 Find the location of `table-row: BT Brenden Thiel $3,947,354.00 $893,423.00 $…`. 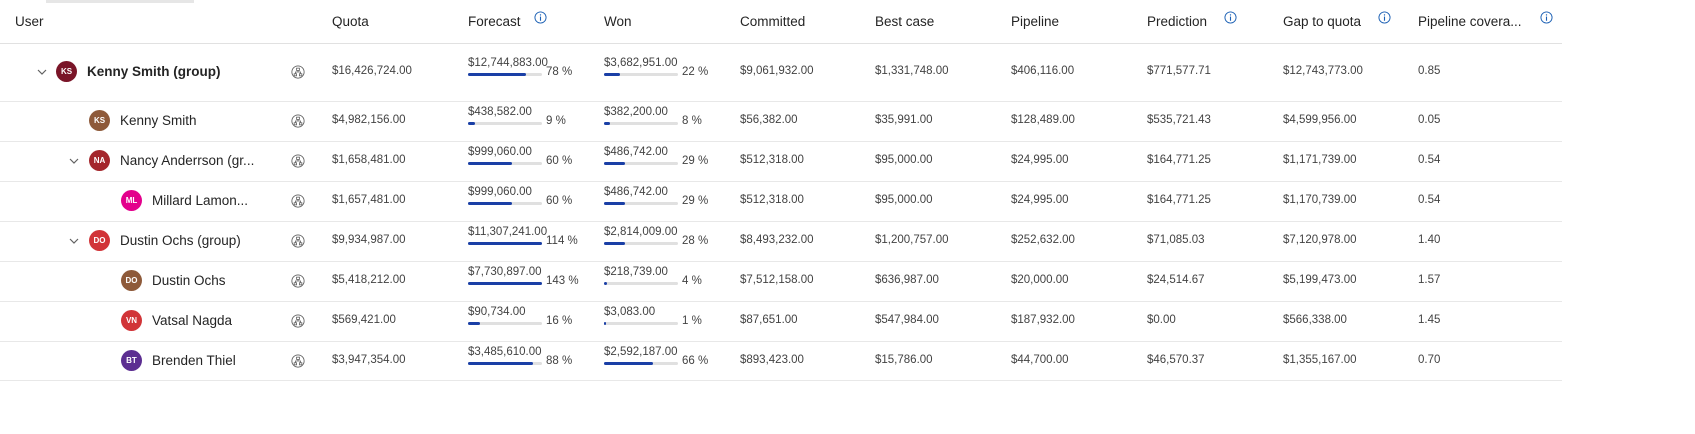

table-row: BT Brenden Thiel $3,947,354.00 $893,423.00 $… is located at coordinates (781, 361).